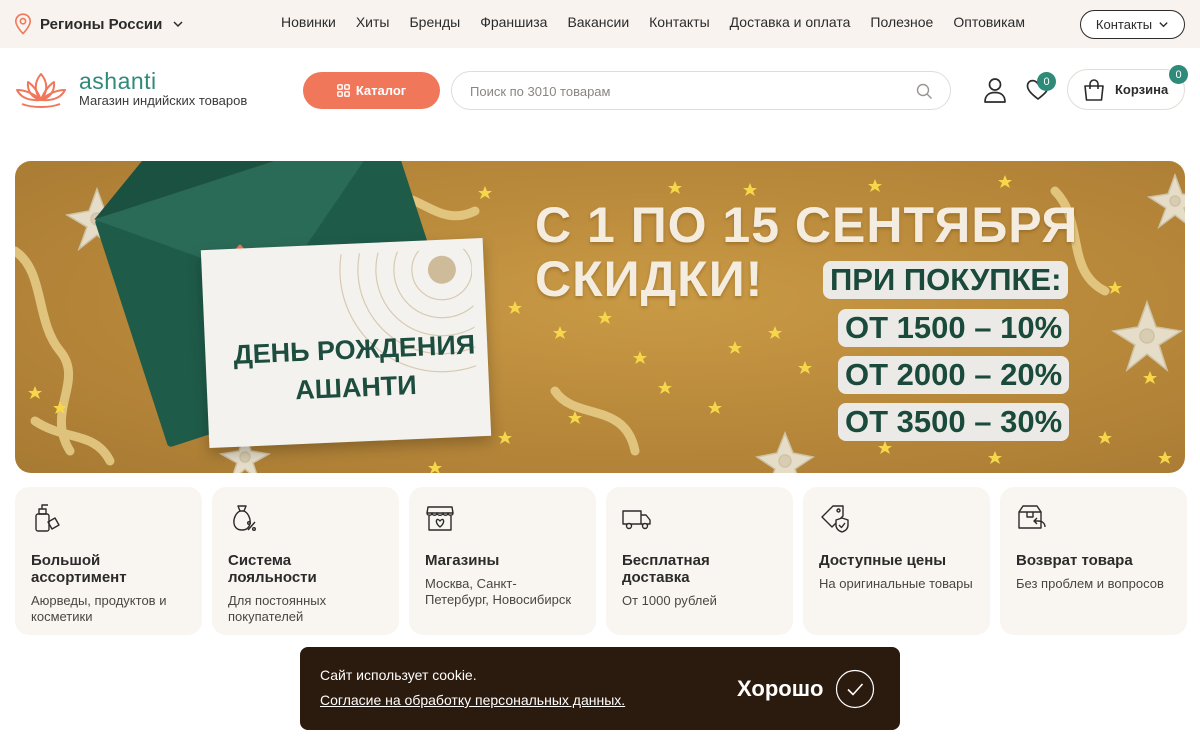 Image resolution: width=1200 pixels, height=750 pixels. Describe the element at coordinates (346, 343) in the screenshot. I see `birthday-card: ДЕНЬ РОЖДЕНИЯ АШАНТИ` at that location.